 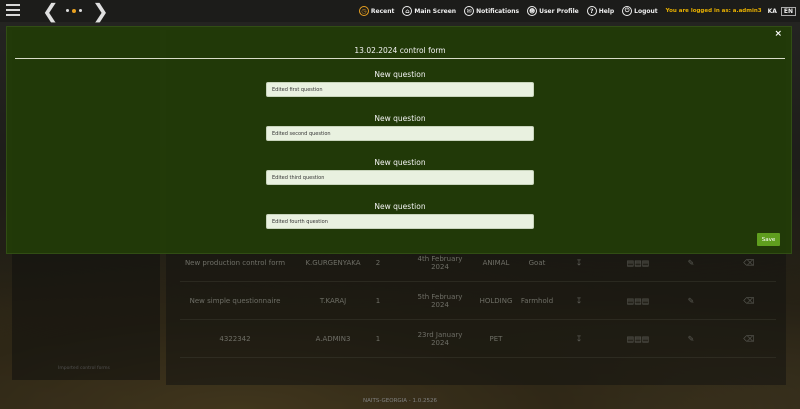 I want to click on logged-in-text: You are logged in as: a.admin3, so click(x=713, y=11).